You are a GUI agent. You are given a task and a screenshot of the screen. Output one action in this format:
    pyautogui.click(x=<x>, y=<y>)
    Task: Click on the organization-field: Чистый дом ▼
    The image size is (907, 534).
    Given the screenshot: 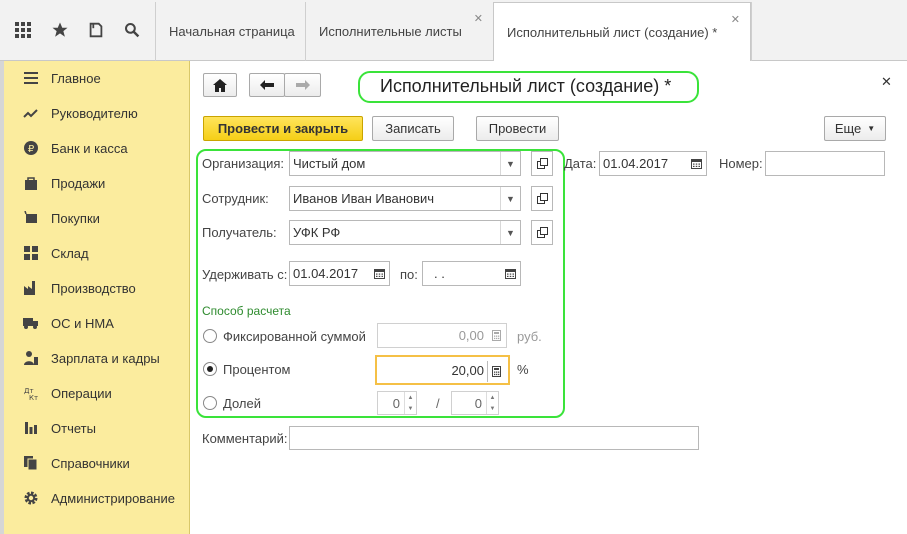 What is the action you would take?
    pyautogui.click(x=405, y=163)
    